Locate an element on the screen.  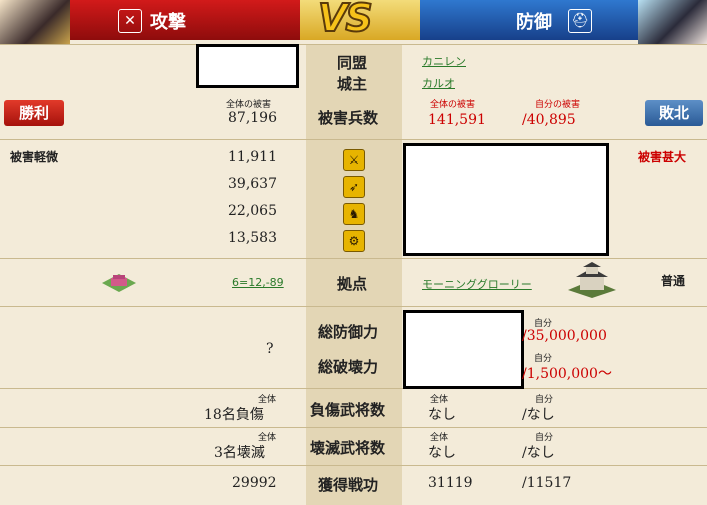
redacted-defender-power is located at coordinates (463, 349).